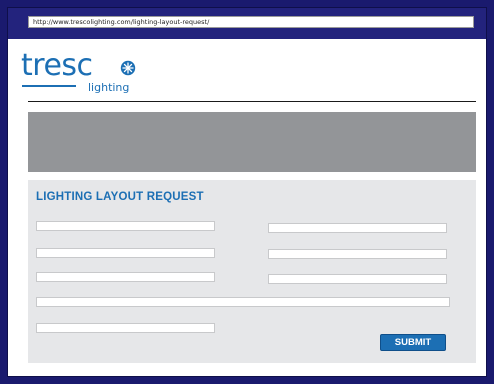 This screenshot has height=384, width=494. I want to click on hero-banner, so click(252, 142).